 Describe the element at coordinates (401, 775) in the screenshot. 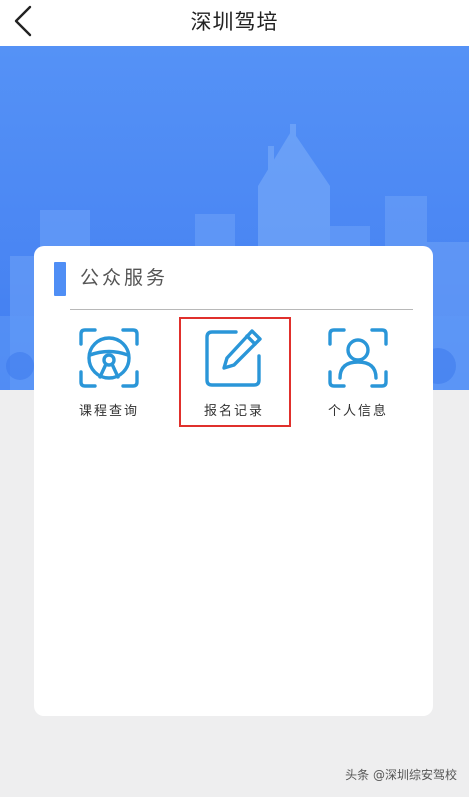

I see `watermark: 头条 @深圳综安驾校` at that location.